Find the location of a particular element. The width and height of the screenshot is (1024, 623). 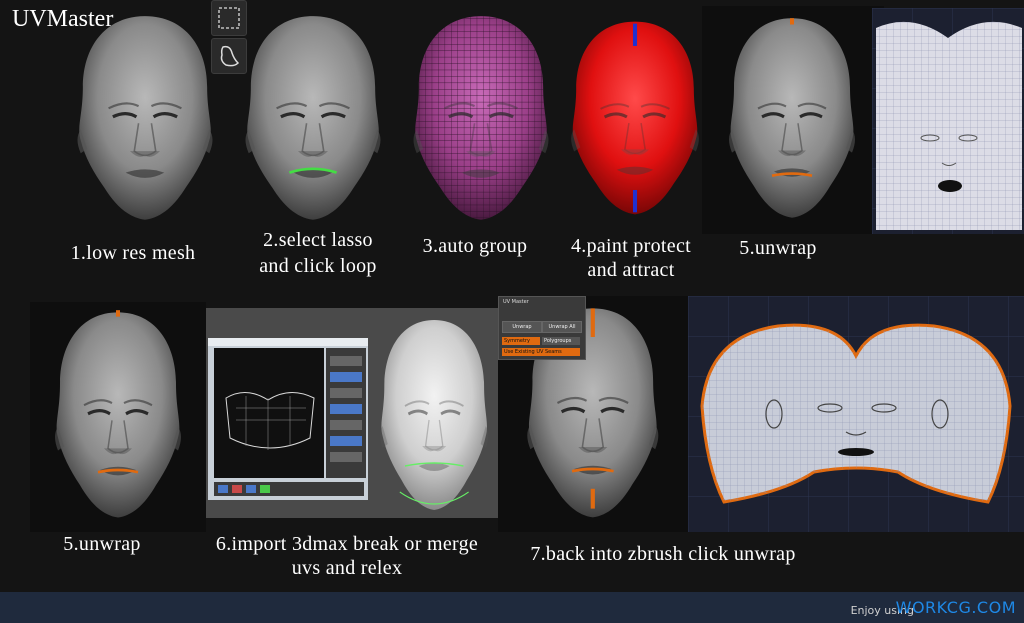

uv-master-title: UV Master is located at coordinates (516, 302).